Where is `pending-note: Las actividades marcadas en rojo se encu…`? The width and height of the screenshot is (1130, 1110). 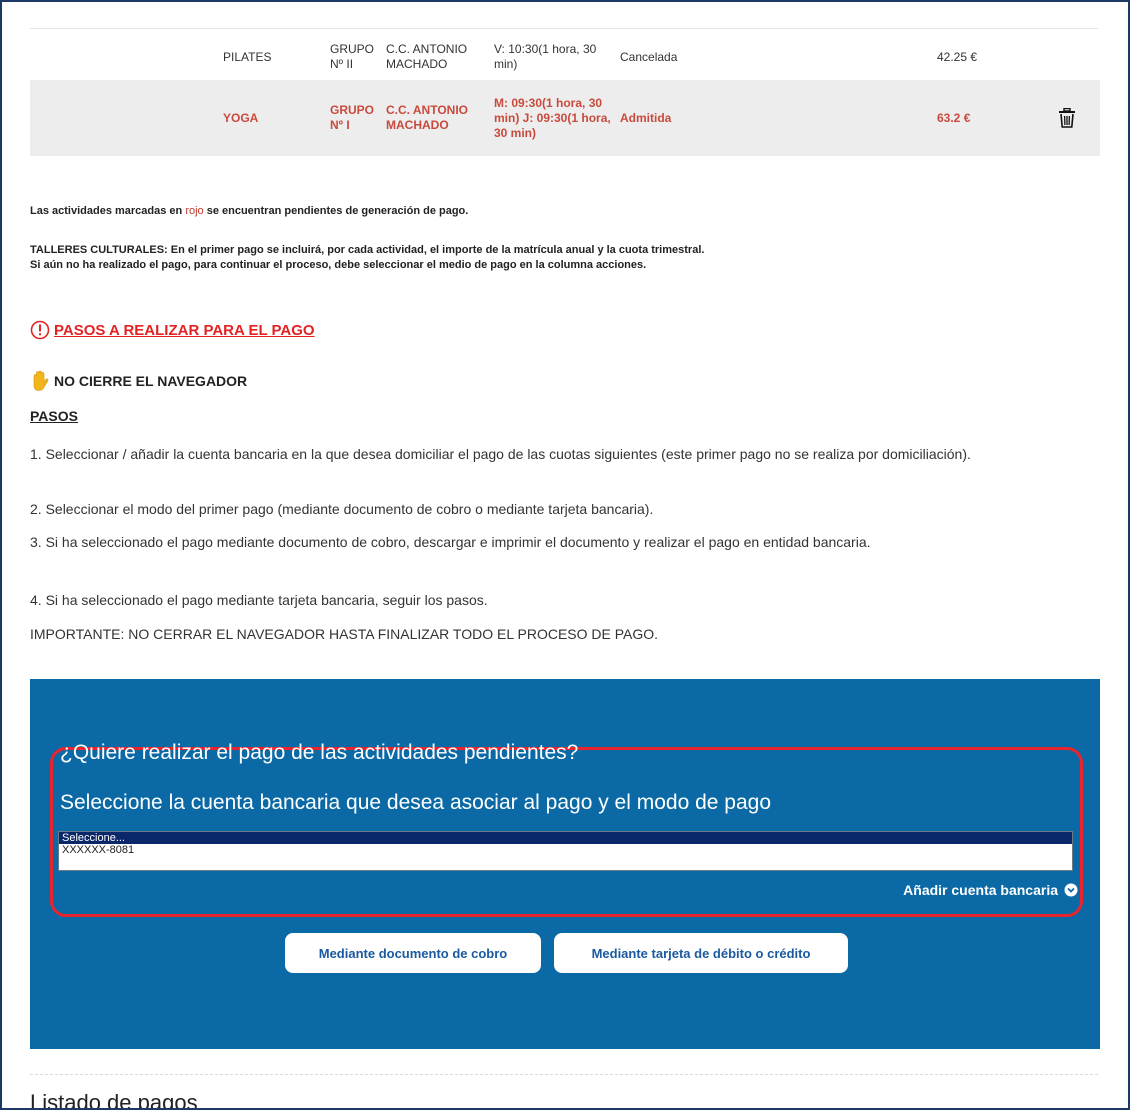
pending-note: Las actividades marcadas en rojo se encu… is located at coordinates (249, 211).